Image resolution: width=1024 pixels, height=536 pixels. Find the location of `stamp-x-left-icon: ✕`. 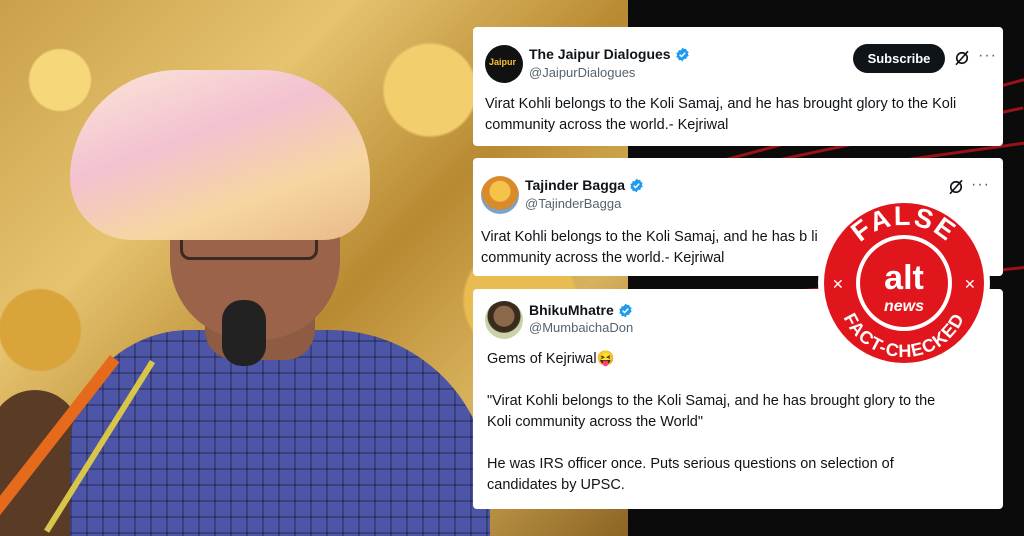

stamp-x-left-icon: ✕ is located at coordinates (838, 285).